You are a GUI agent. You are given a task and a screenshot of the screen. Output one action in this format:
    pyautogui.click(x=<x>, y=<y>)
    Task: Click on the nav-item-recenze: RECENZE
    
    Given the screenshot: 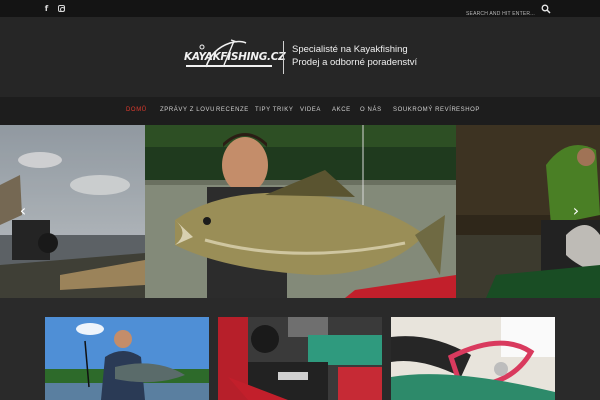 What is the action you would take?
    pyautogui.click(x=232, y=110)
    